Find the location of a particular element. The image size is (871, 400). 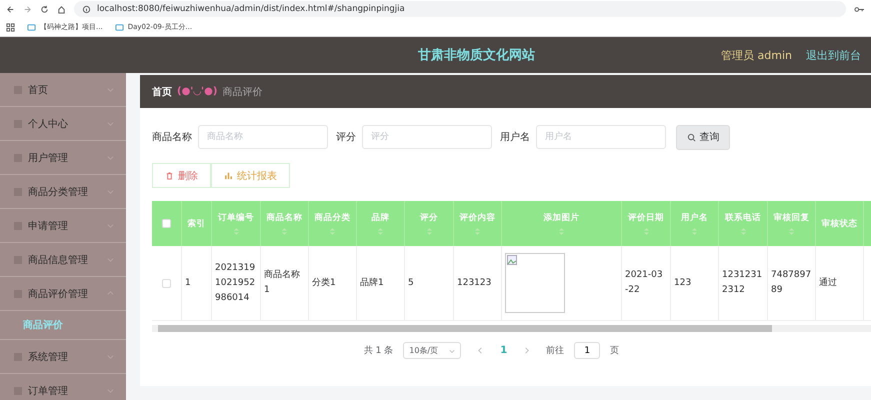

table-cell-text: 2021319 1021952 986014 is located at coordinates (235, 283).